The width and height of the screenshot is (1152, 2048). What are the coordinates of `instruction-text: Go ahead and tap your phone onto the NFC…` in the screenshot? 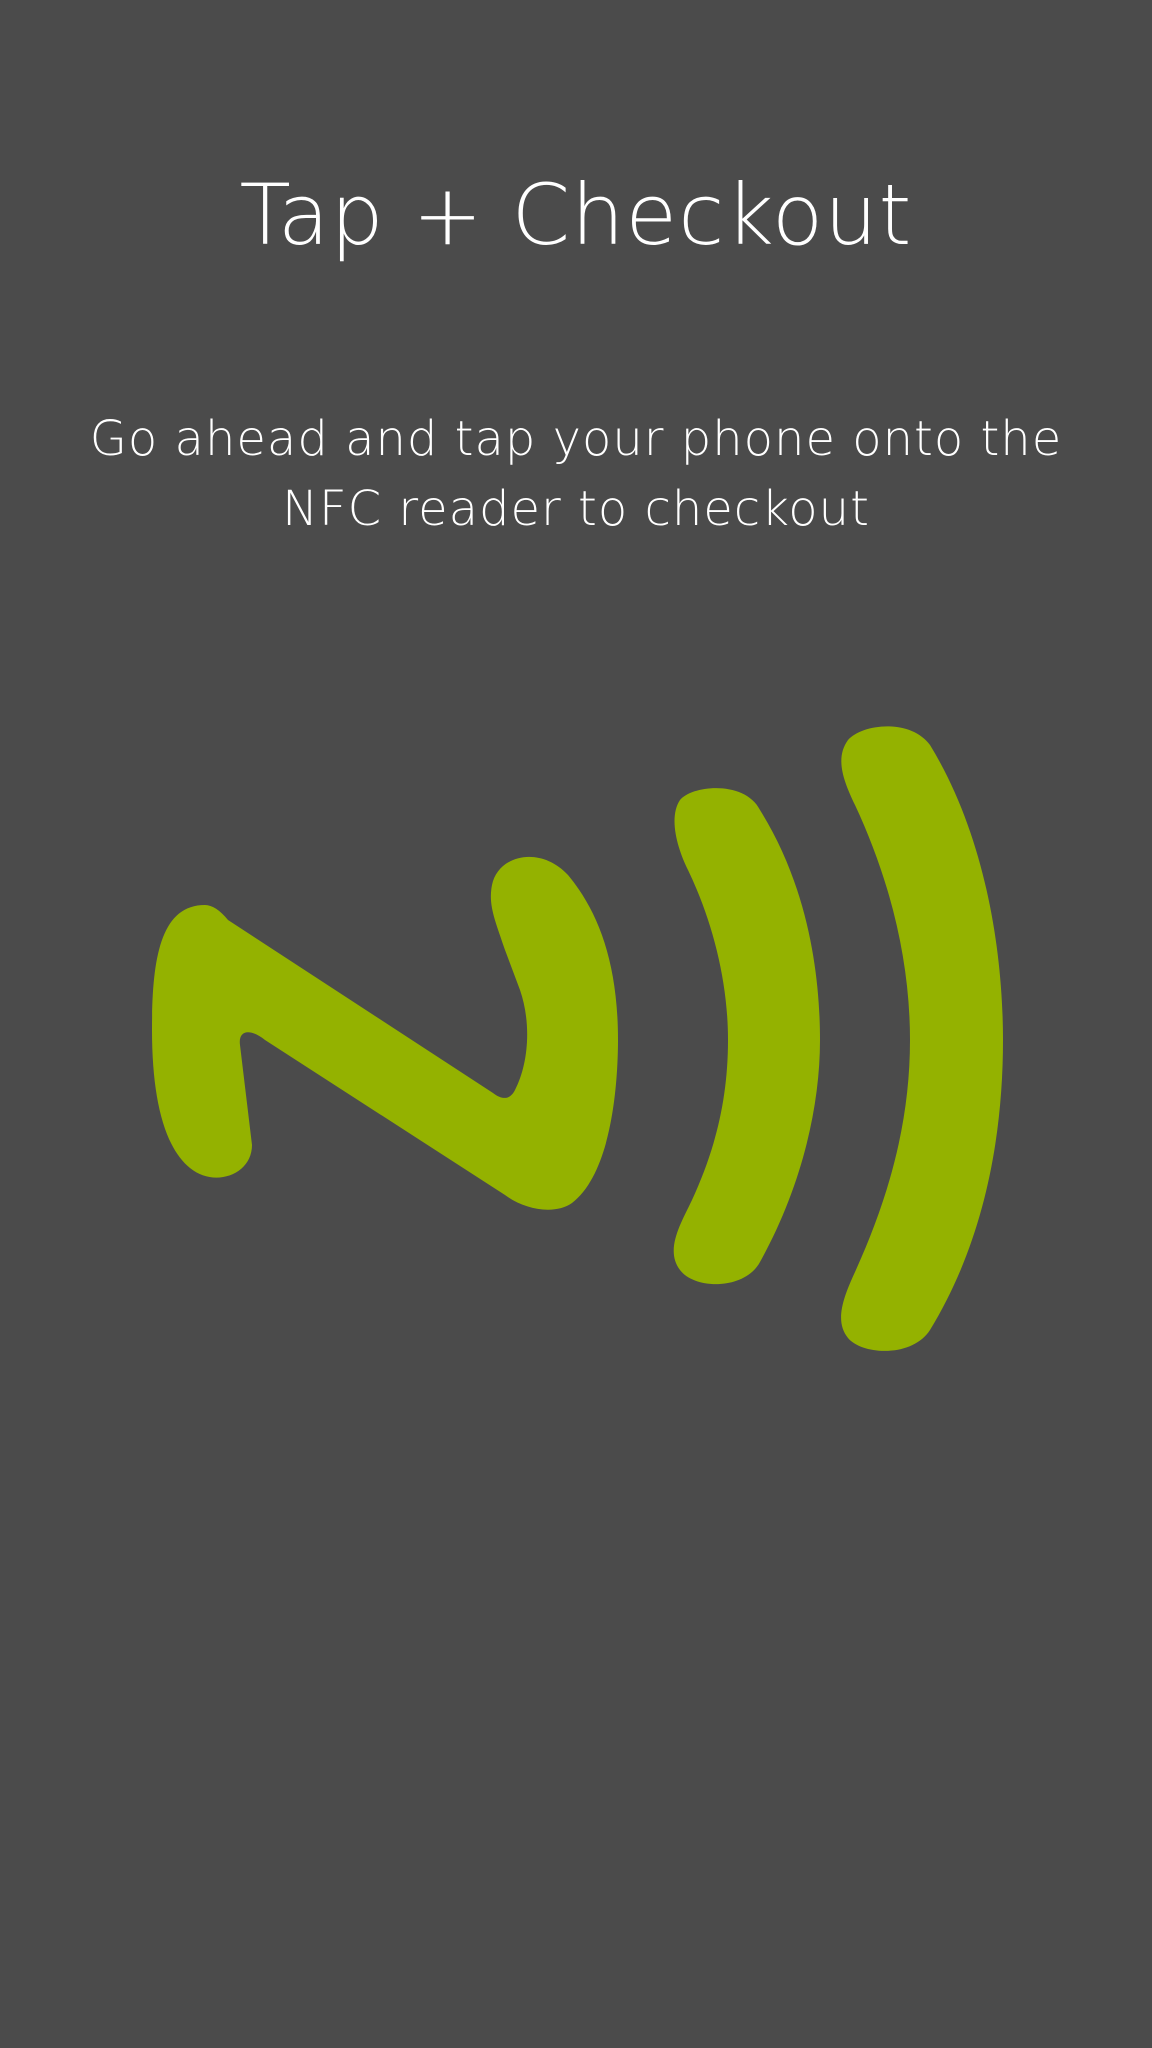 It's located at (576, 474).